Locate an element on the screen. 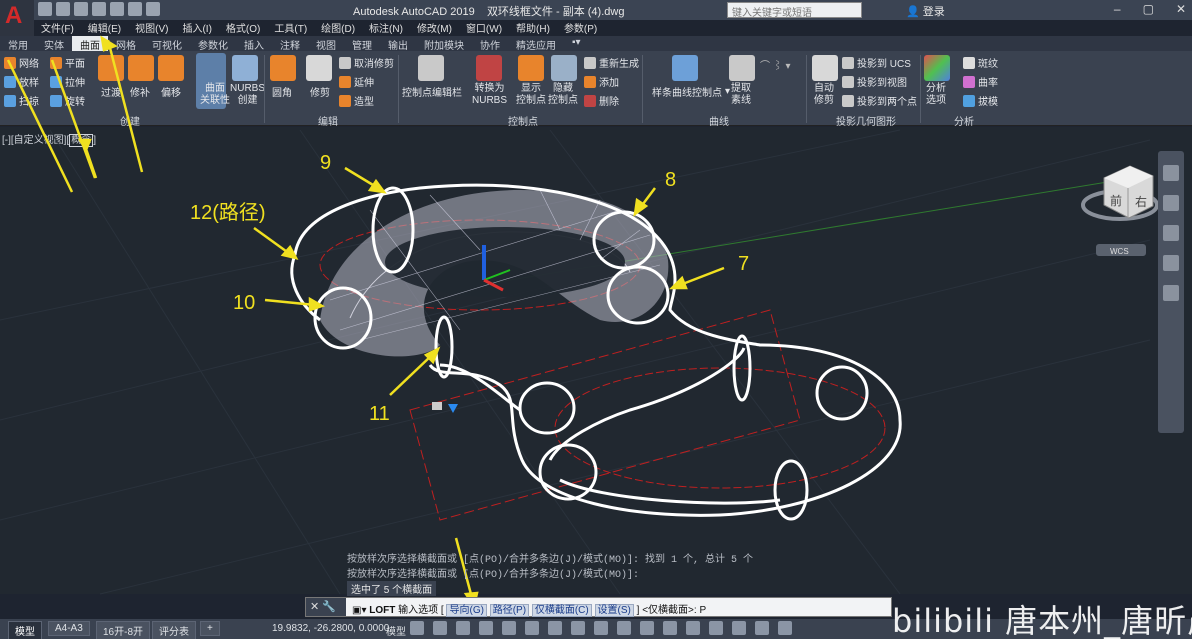  infer-icon is located at coordinates (463, 628).